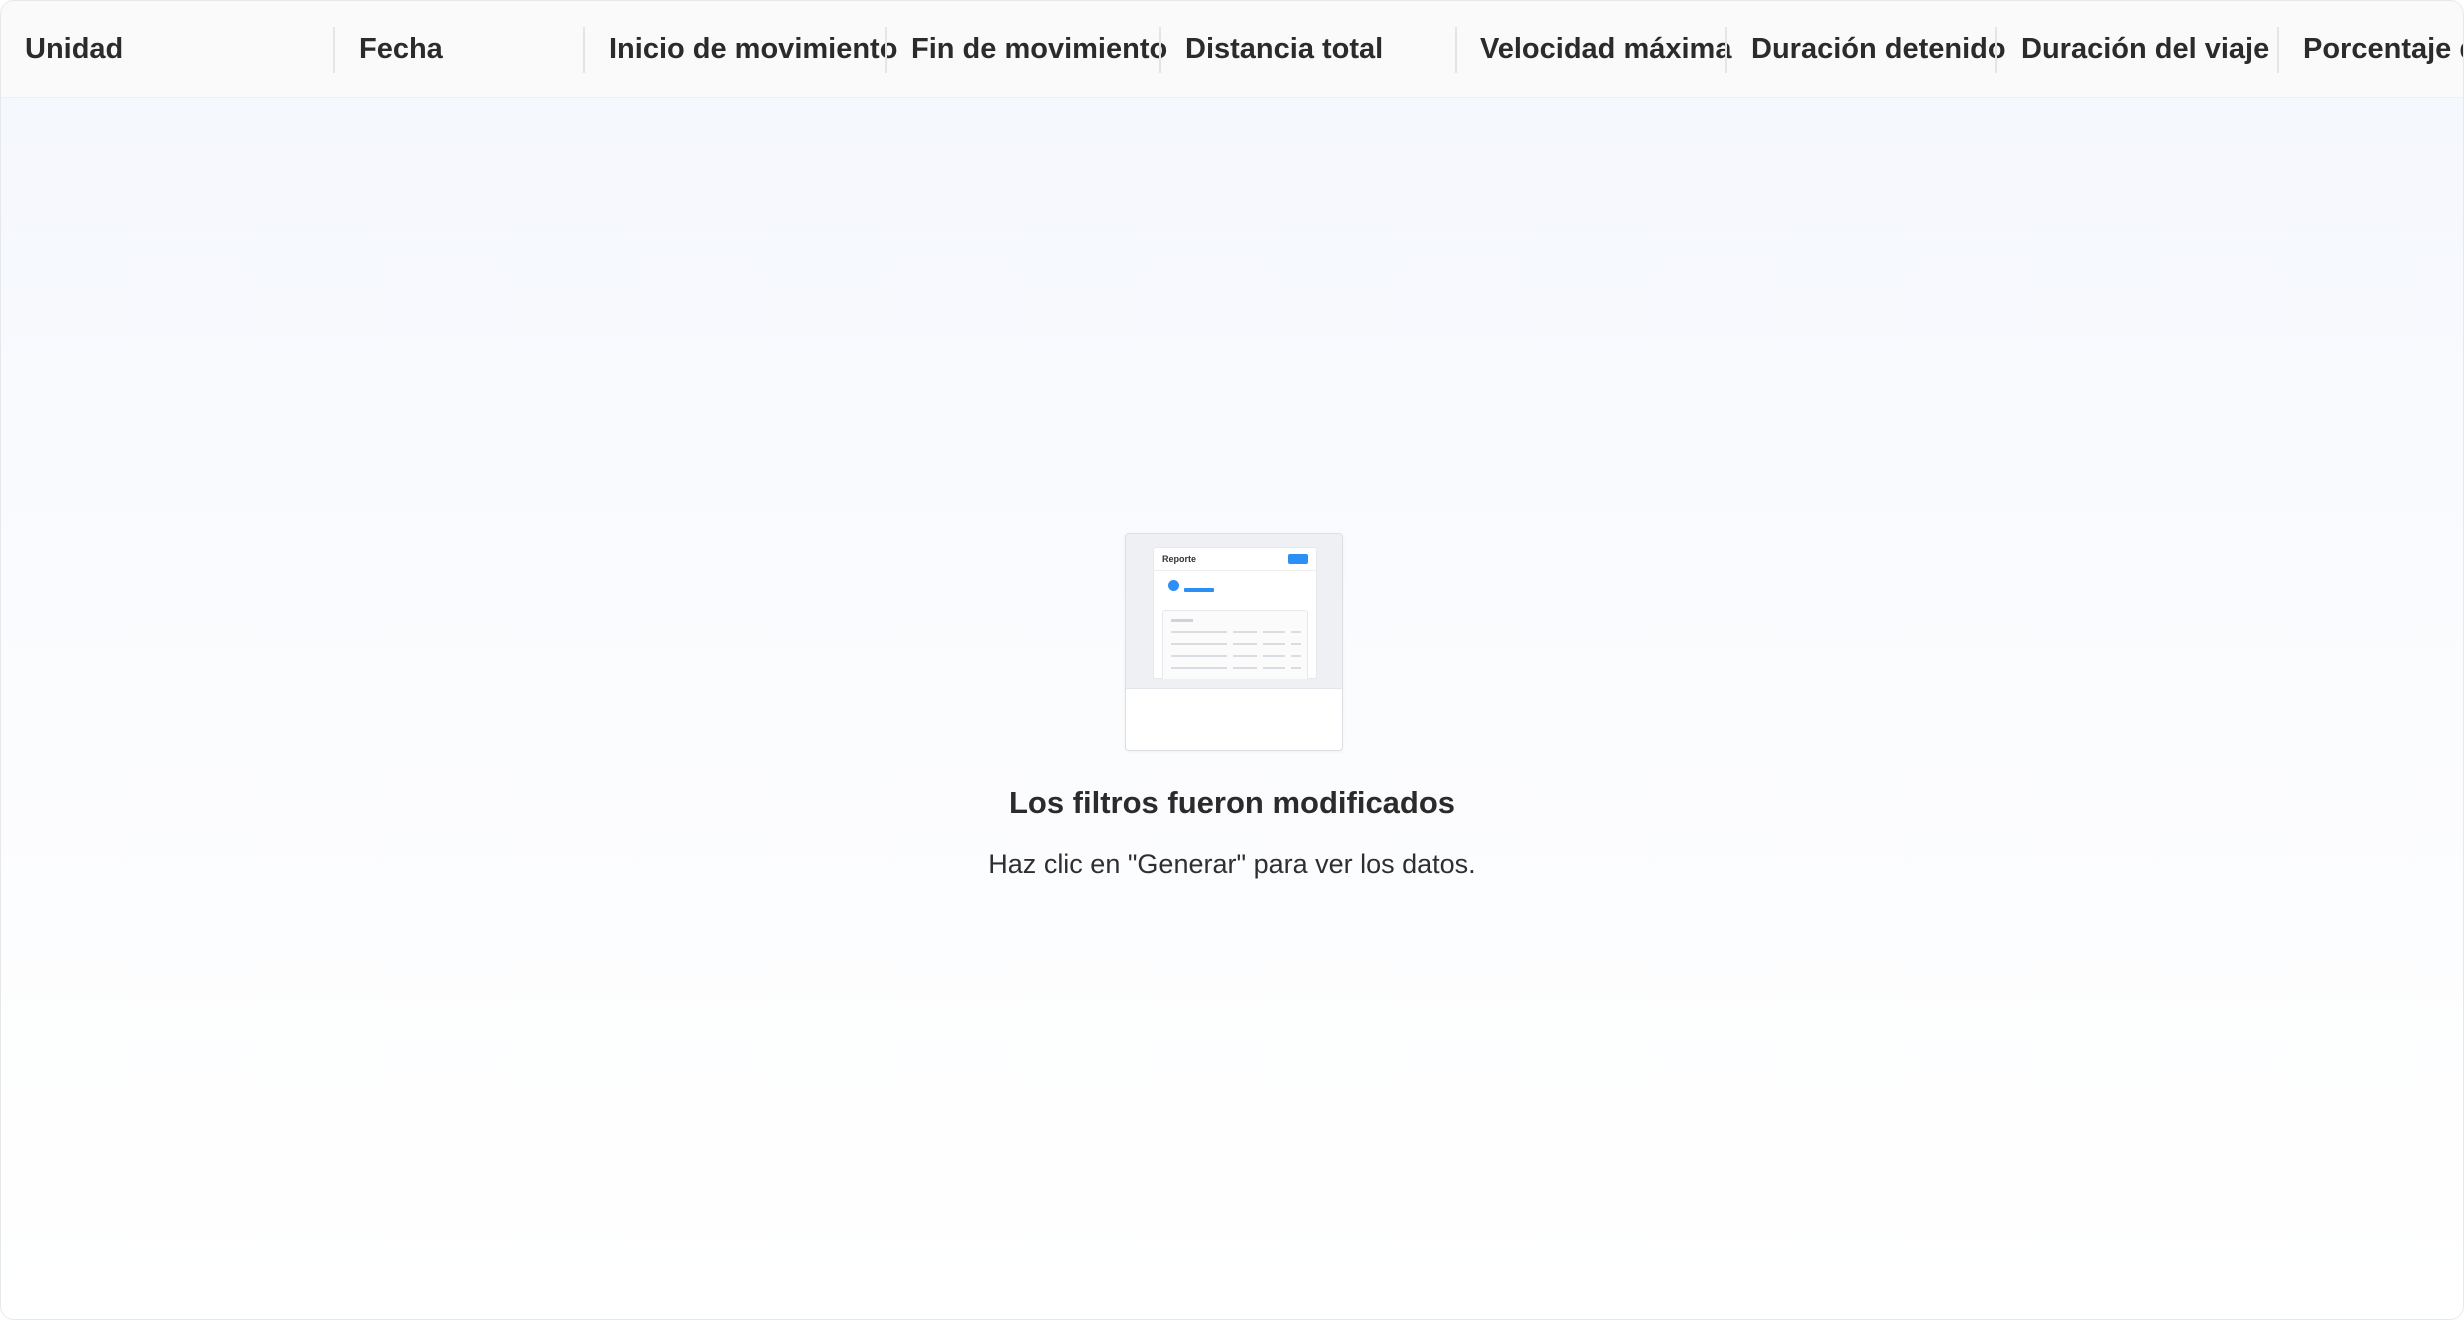 The image size is (2464, 1320). Describe the element at coordinates (1878, 49) in the screenshot. I see `column-header-duracion-detenido: Duración detenido` at that location.